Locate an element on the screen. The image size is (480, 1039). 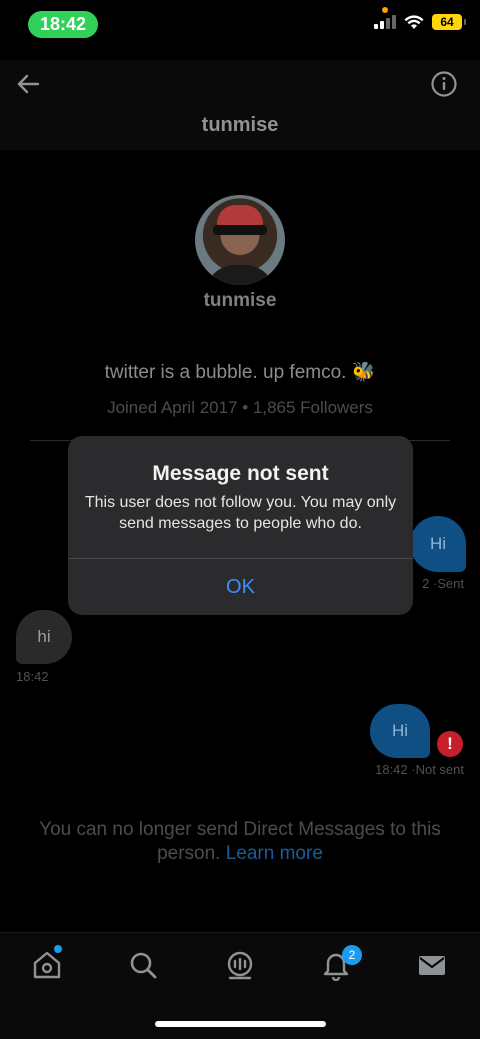
profile-name: tunmise is located at coordinates (240, 301).